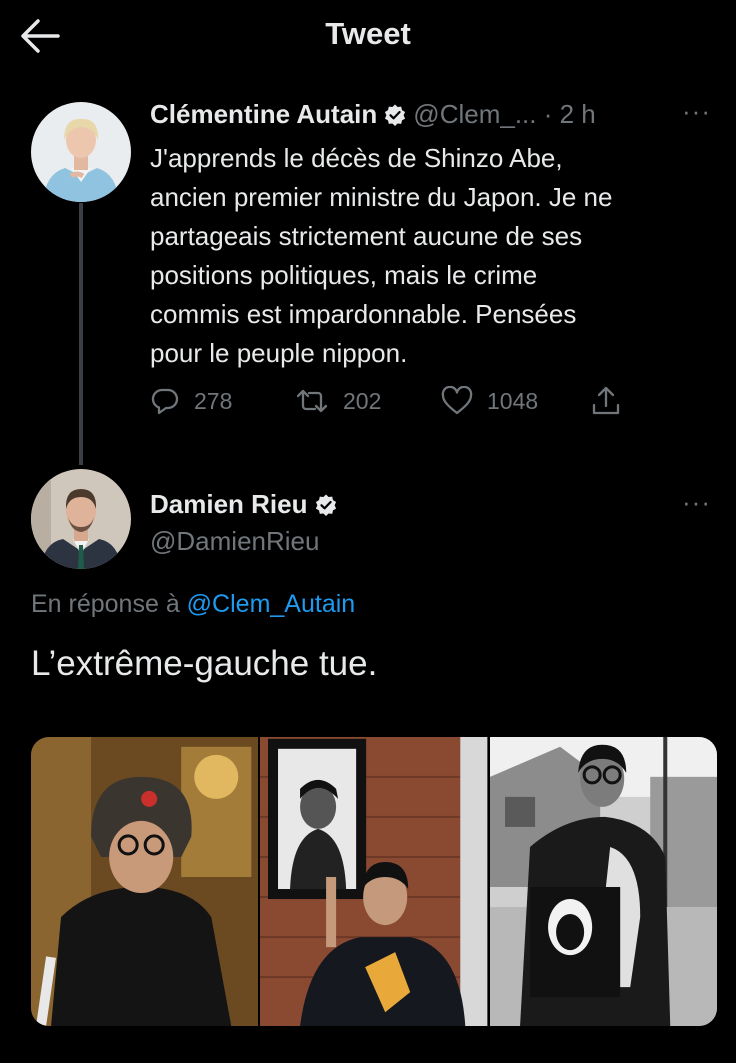 The height and width of the screenshot is (1063, 736). I want to click on reply-context: En réponse à @Clem_Autain, so click(193, 604).